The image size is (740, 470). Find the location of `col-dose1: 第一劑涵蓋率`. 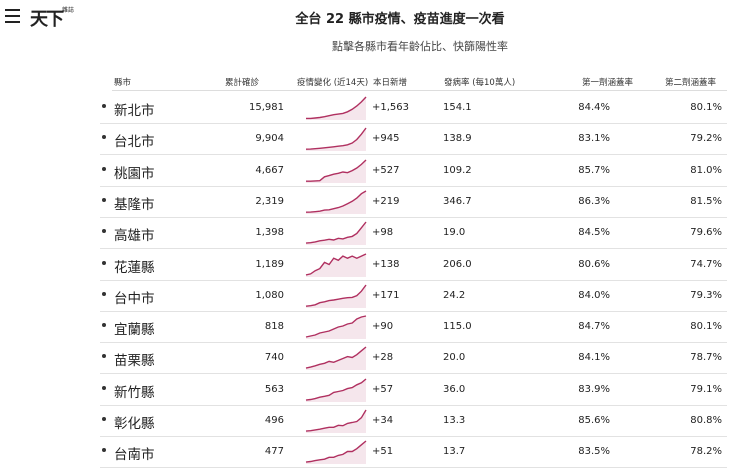

col-dose1: 第一劑涵蓋率 is located at coordinates (607, 82).